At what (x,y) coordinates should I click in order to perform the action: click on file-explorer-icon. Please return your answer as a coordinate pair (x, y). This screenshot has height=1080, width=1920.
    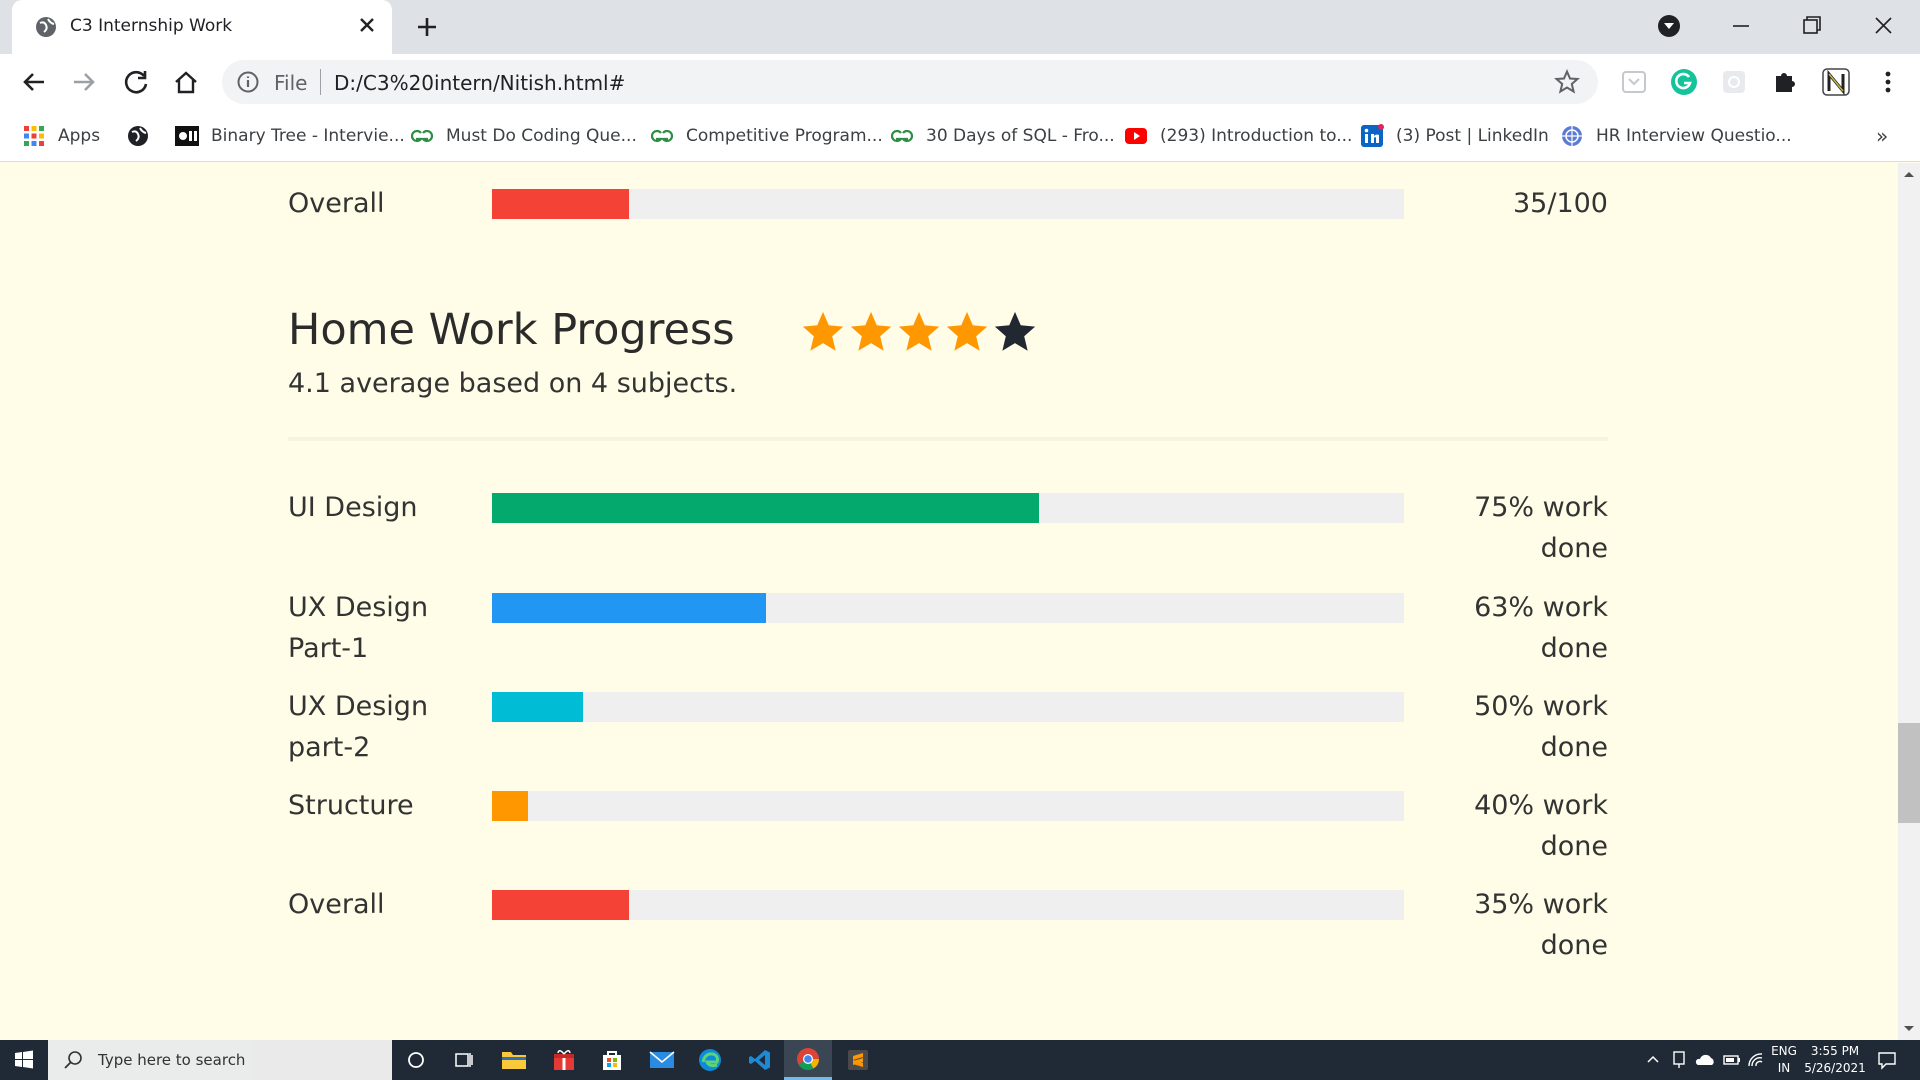
    Looking at the image, I should click on (514, 1060).